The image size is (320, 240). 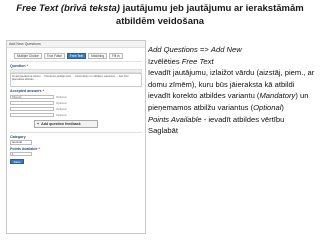 I want to click on tab-multiple-choice: Multiple Choice, so click(x=28, y=56).